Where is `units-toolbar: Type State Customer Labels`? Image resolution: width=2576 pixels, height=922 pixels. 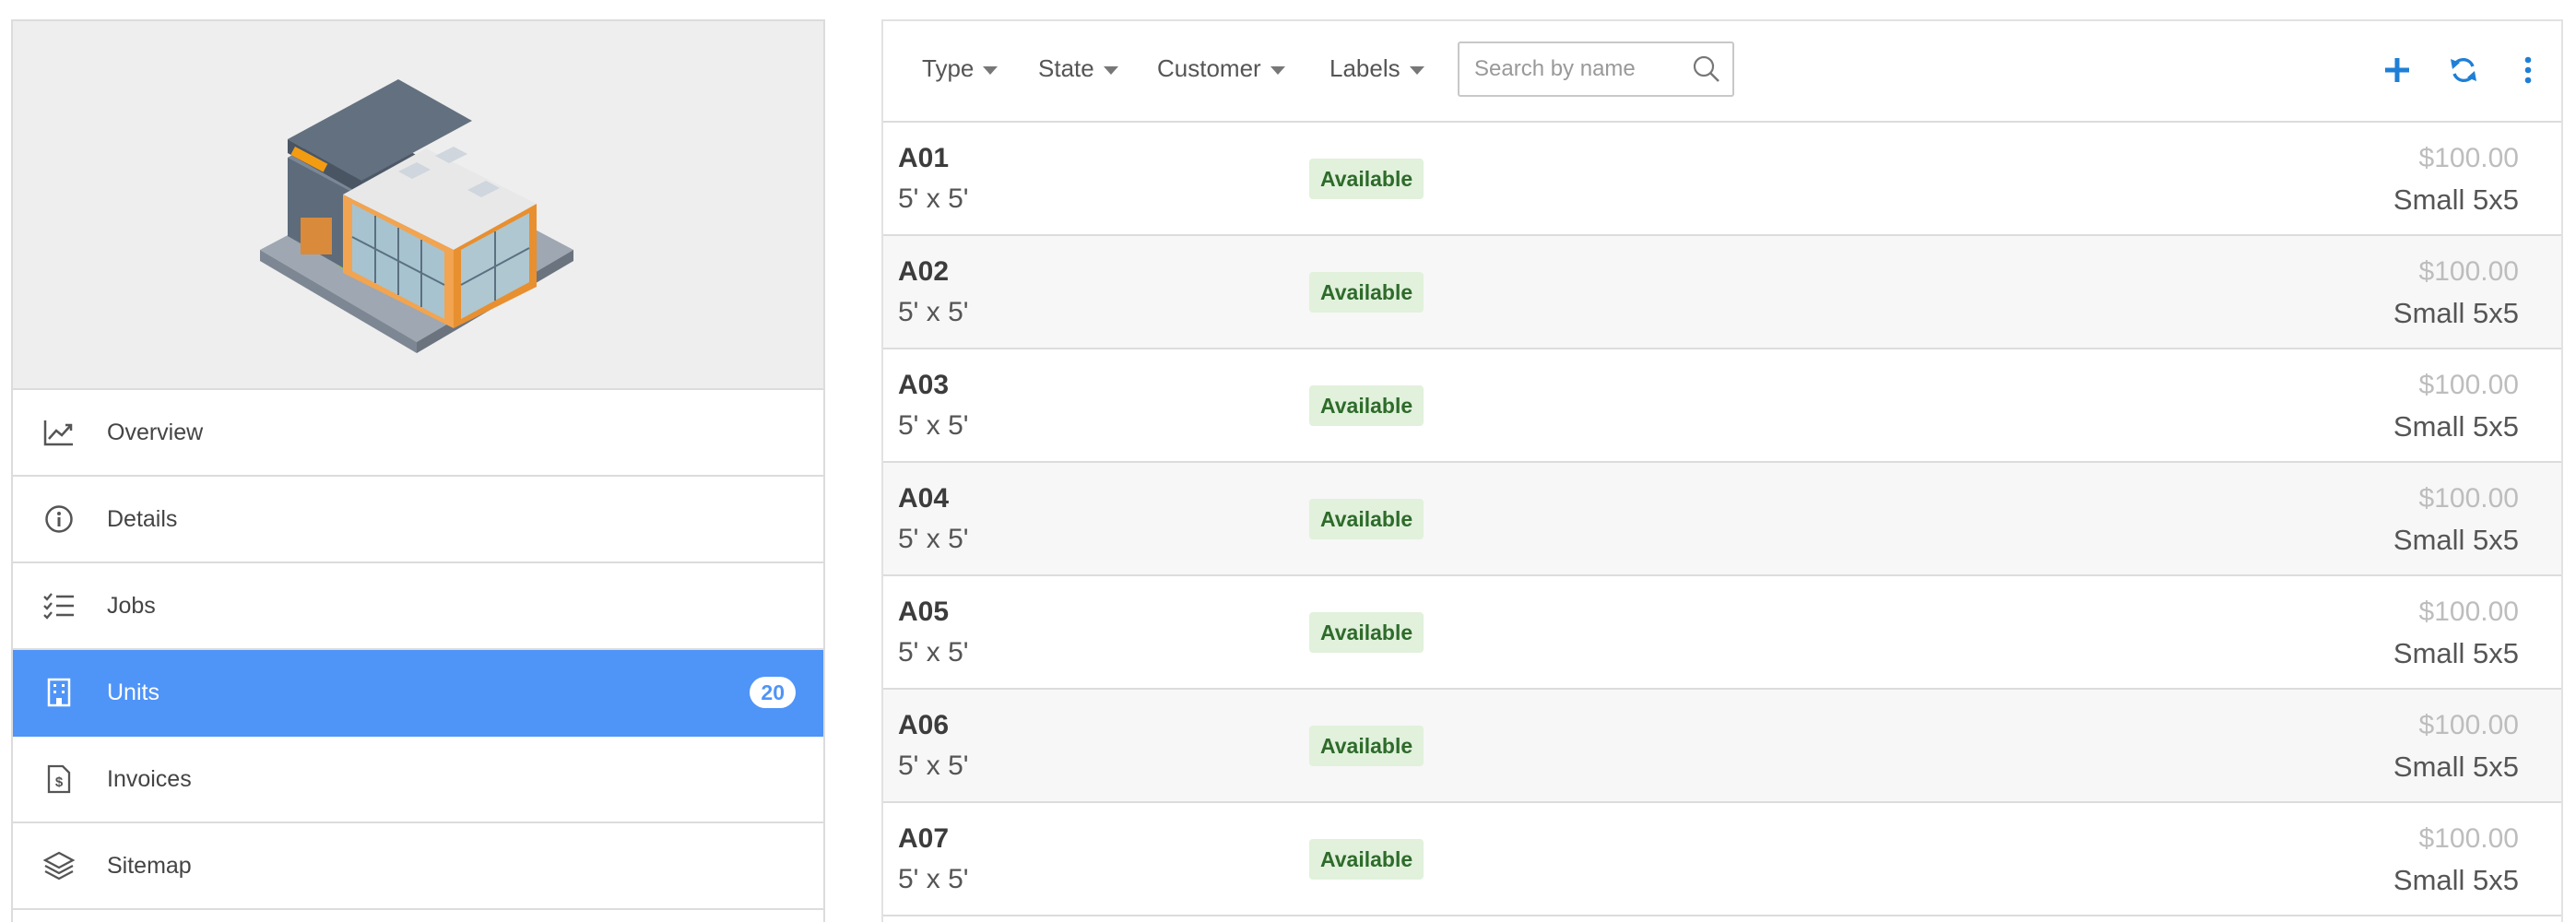
units-toolbar: Type State Customer Labels is located at coordinates (1722, 72).